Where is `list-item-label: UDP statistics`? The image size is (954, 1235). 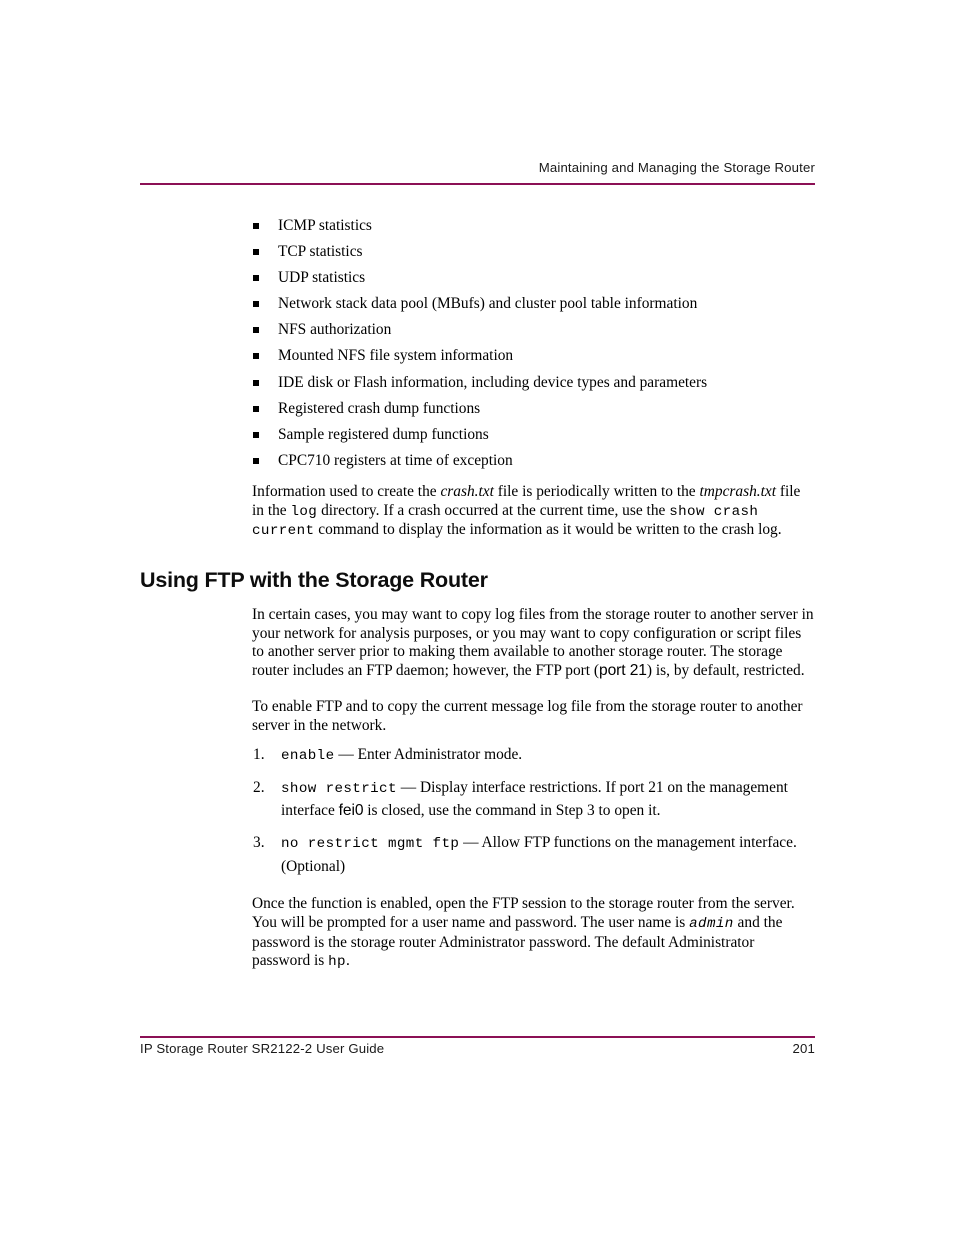 list-item-label: UDP statistics is located at coordinates (322, 278).